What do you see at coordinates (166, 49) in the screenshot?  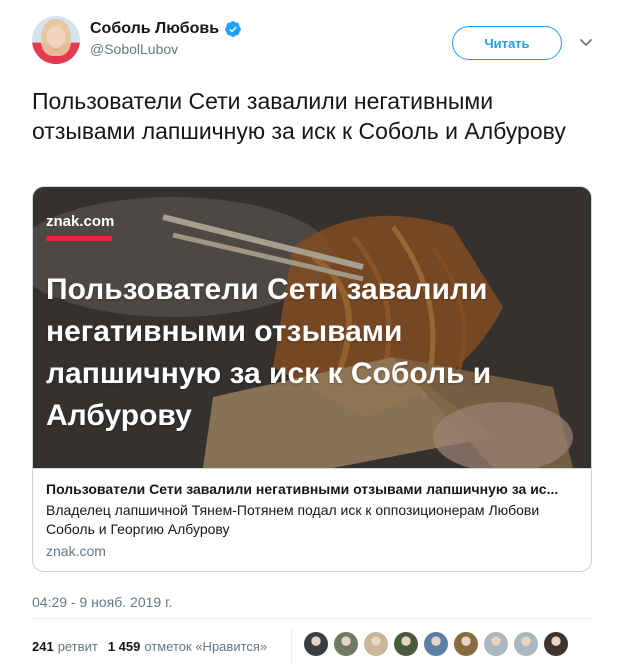 I see `author-handle: @SobolLubov` at bounding box center [166, 49].